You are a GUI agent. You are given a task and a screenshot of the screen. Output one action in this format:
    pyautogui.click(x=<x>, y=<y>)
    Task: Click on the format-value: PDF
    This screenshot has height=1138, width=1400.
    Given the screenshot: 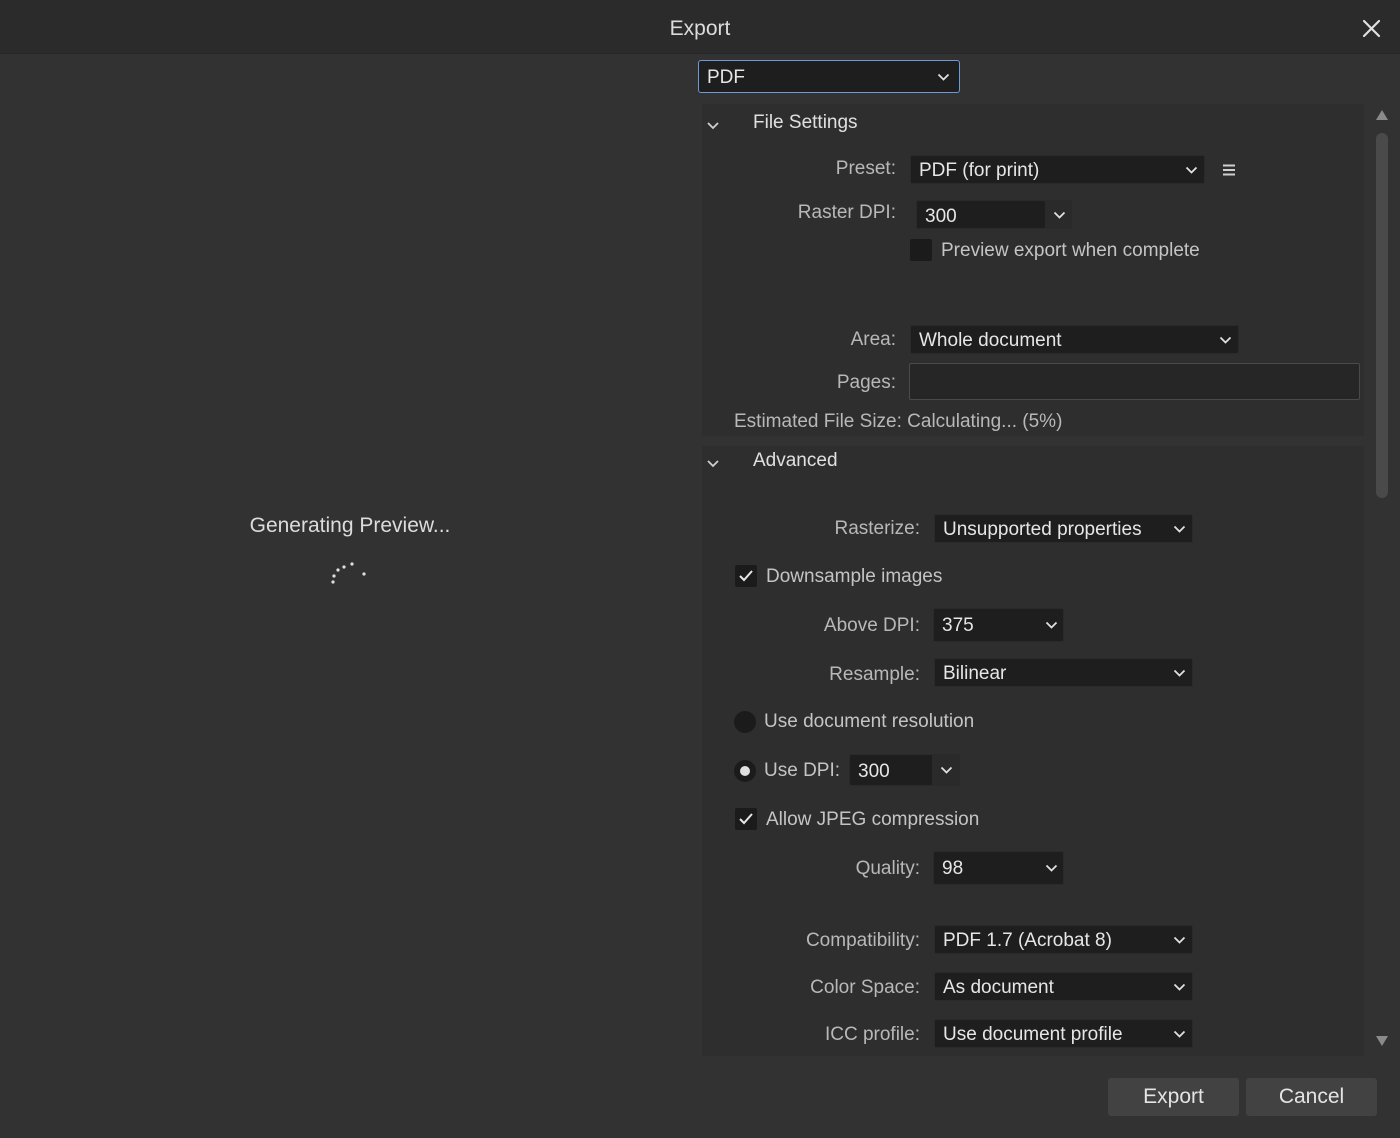 What is the action you would take?
    pyautogui.click(x=726, y=77)
    